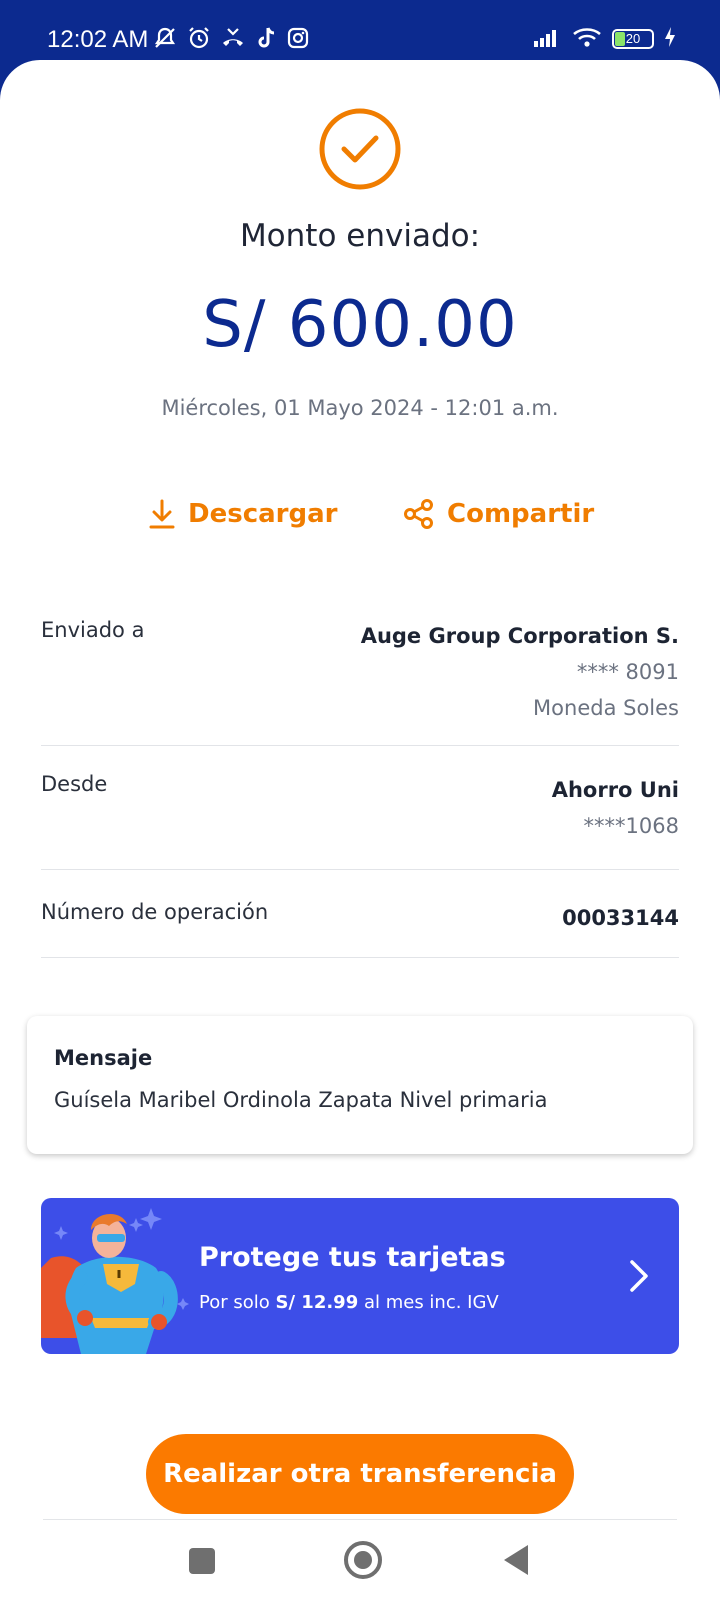 This screenshot has width=720, height=1600. Describe the element at coordinates (633, 39) in the screenshot. I see `battery-icon: 20` at that location.